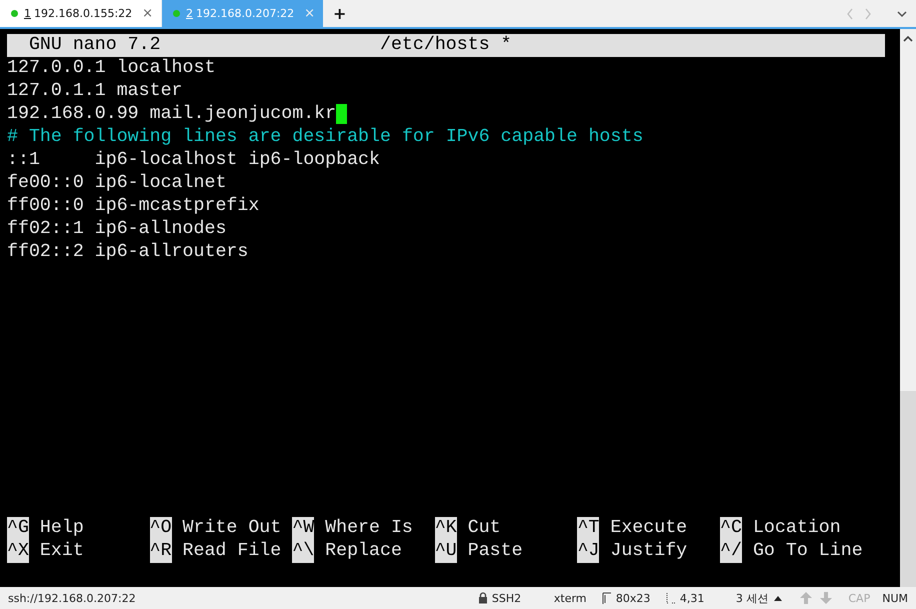 The height and width of the screenshot is (609, 916). I want to click on terminal-size: 80x23, so click(634, 598).